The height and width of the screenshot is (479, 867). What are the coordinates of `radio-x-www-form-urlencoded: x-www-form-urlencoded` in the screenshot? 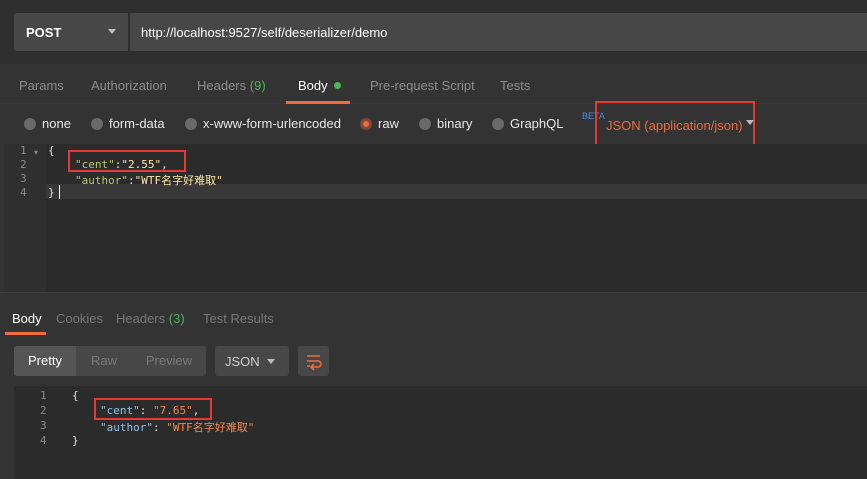 It's located at (263, 123).